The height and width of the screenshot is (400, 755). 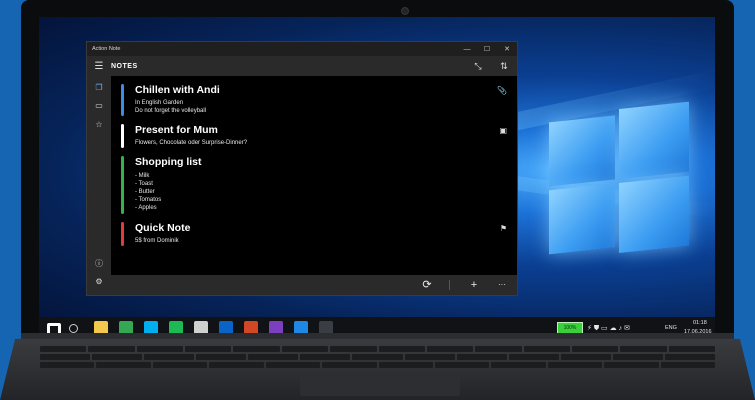 What do you see at coordinates (171, 111) in the screenshot?
I see `note-line: Do not forget the volleyball` at bounding box center [171, 111].